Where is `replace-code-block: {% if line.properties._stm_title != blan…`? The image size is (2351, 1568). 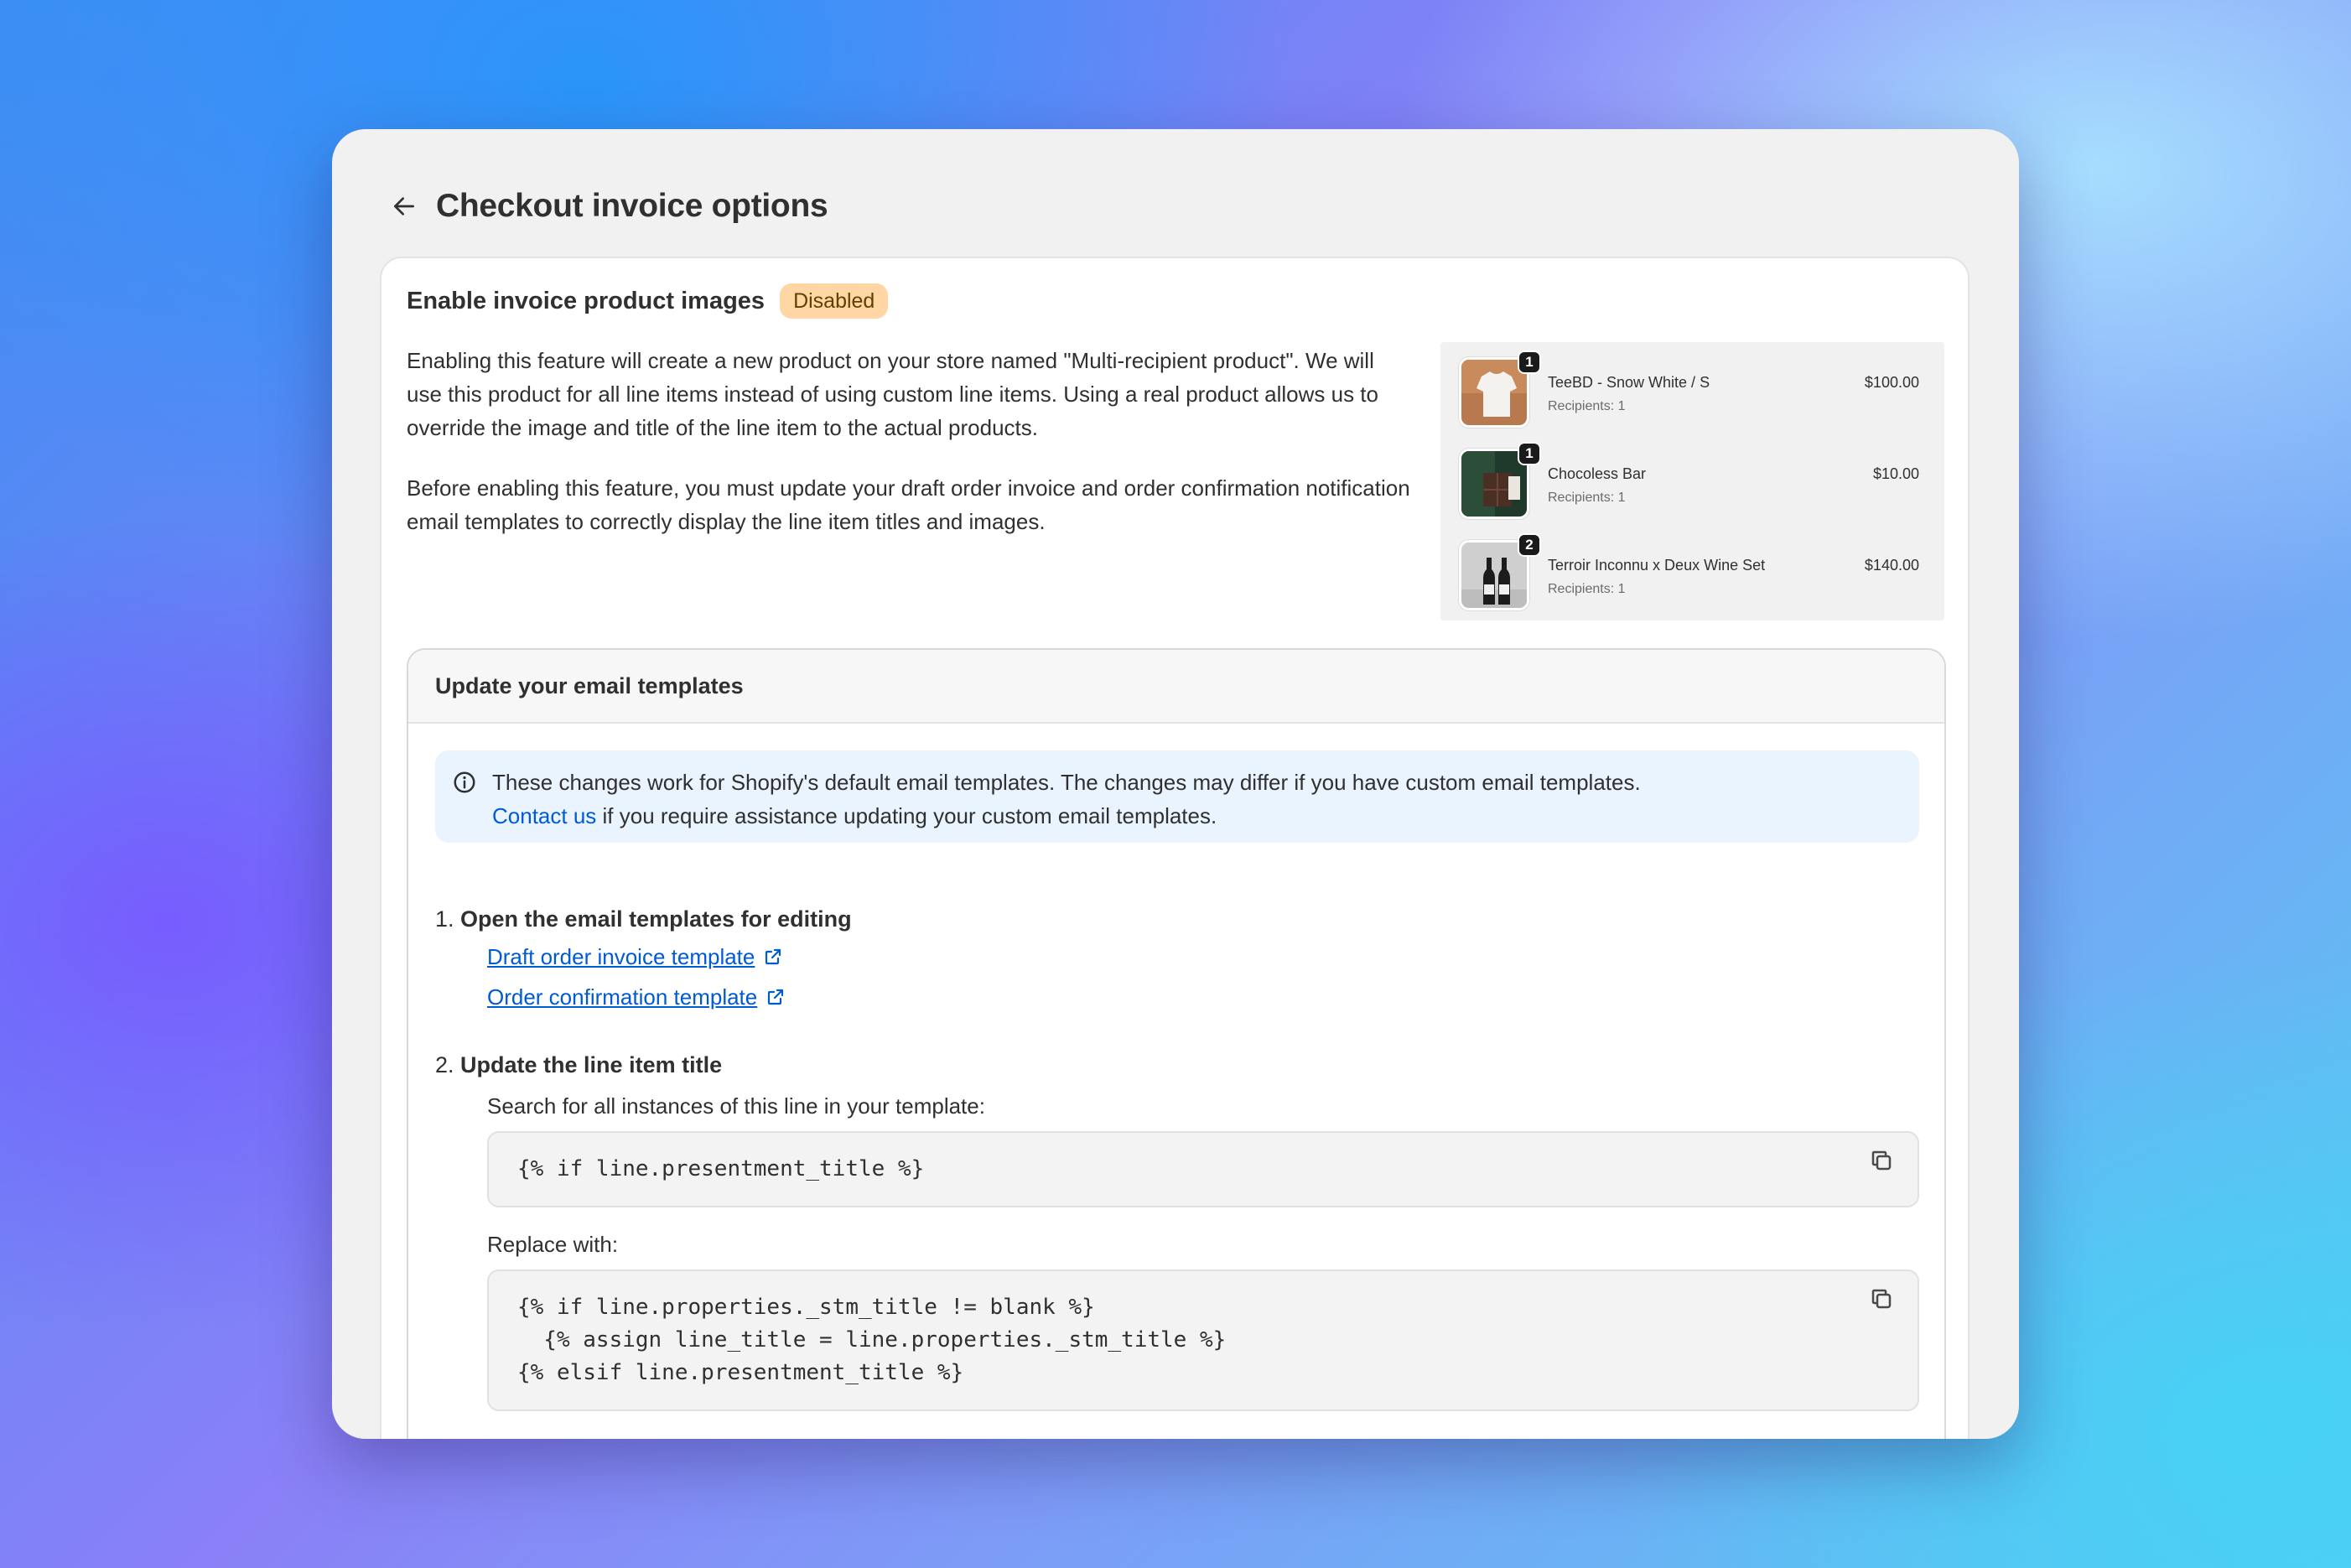
replace-code-block: {% if line.properties._stm_title != blan… is located at coordinates (1203, 1340).